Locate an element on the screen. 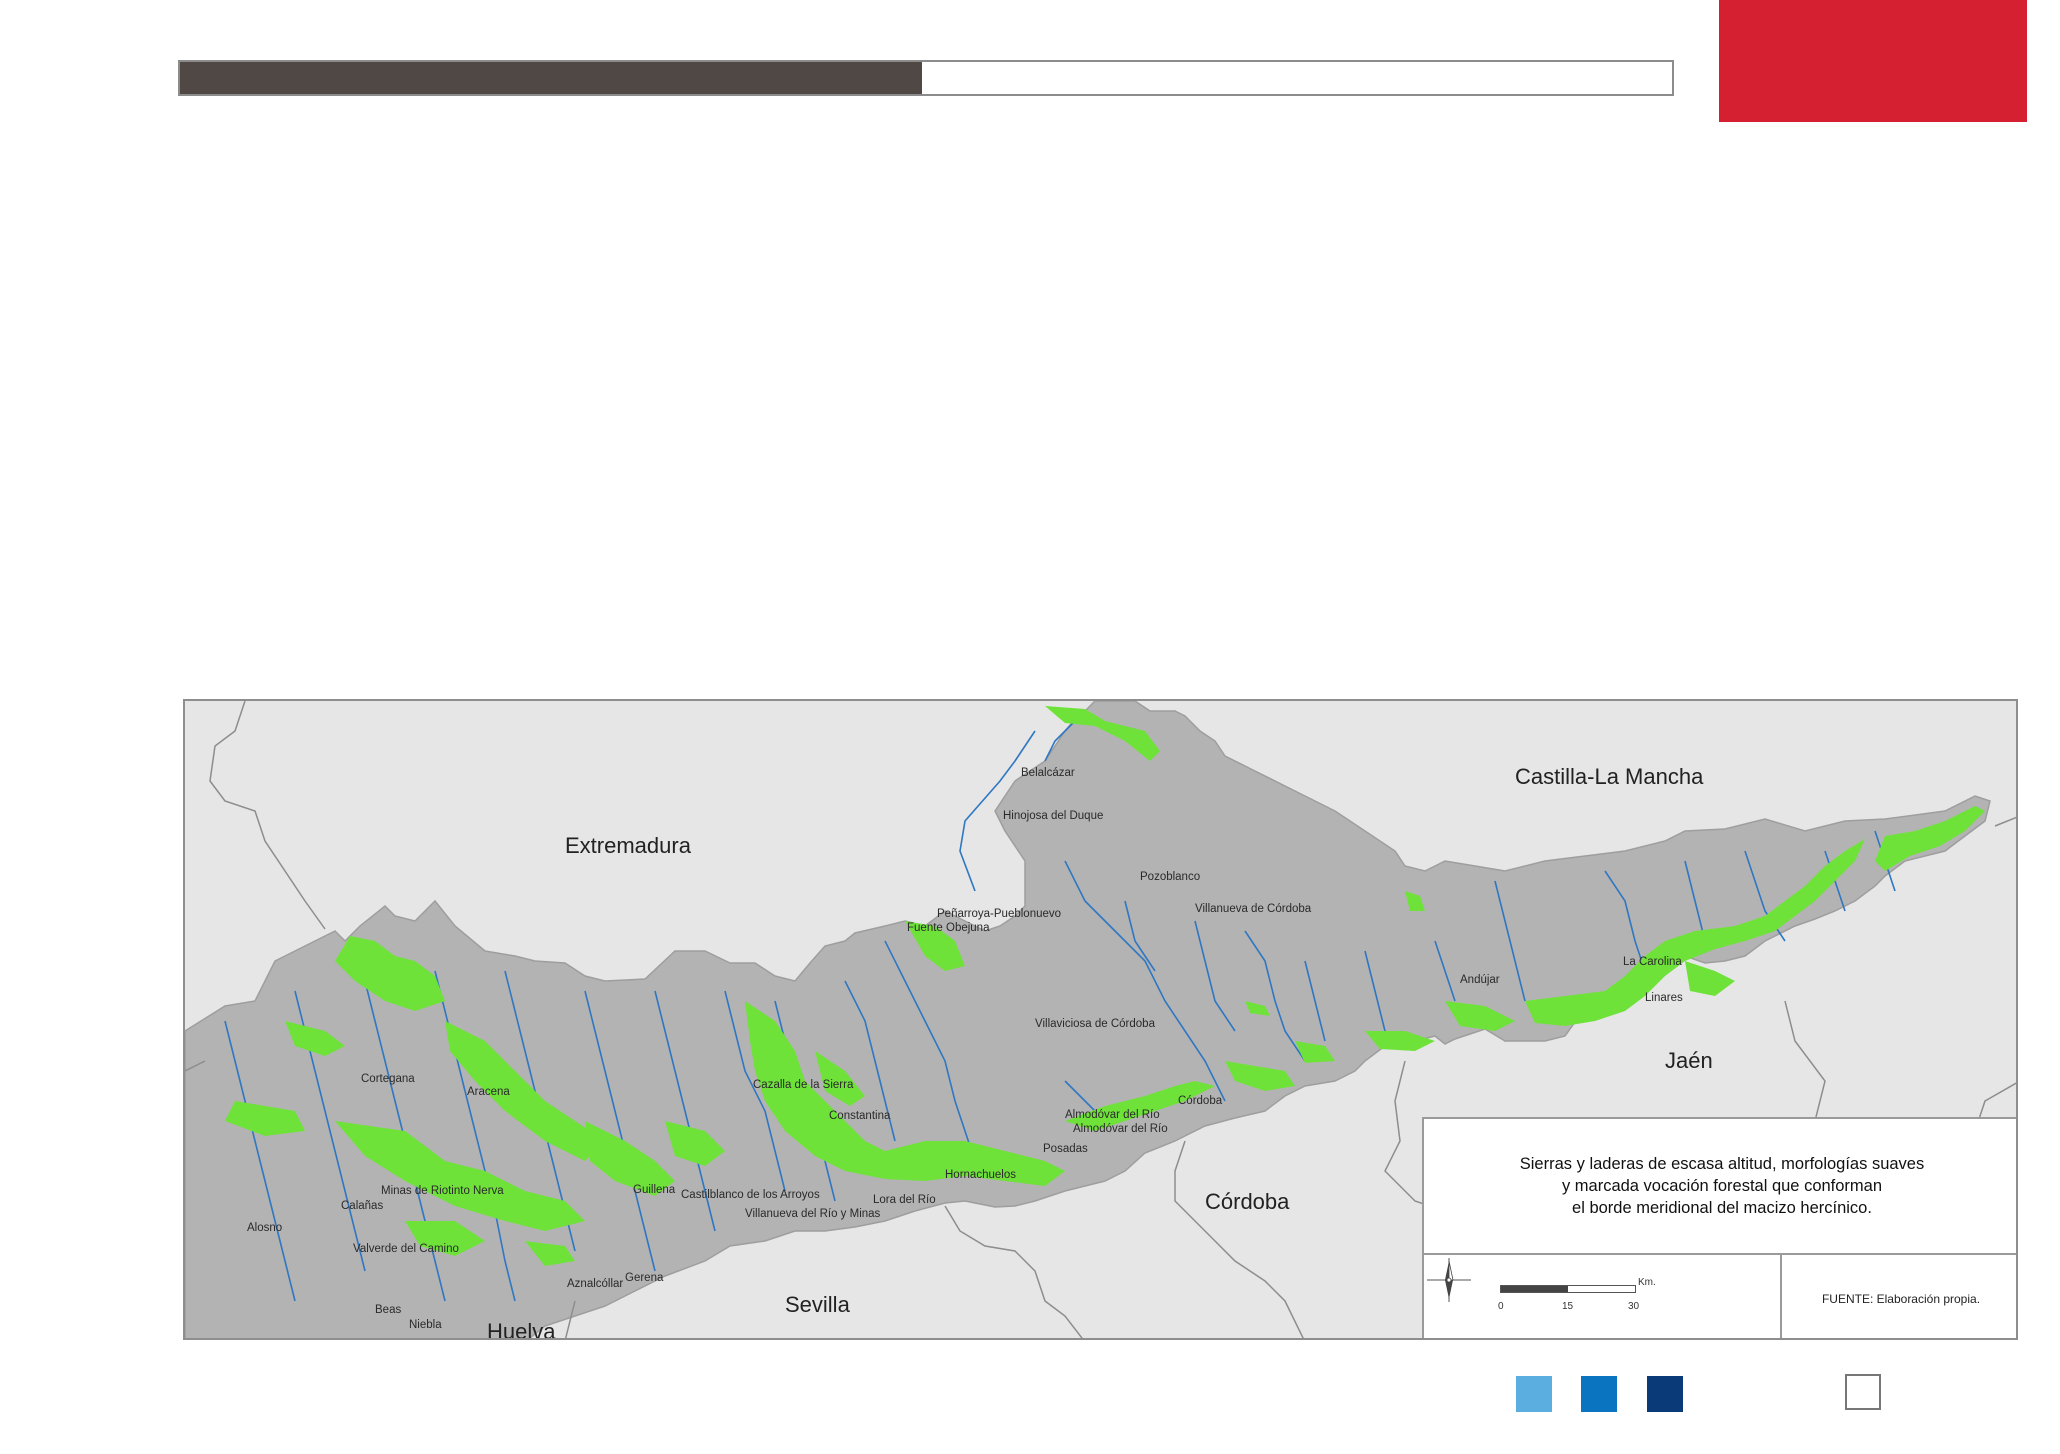 The image size is (2060, 1454). town-label: Linares is located at coordinates (1664, 998).